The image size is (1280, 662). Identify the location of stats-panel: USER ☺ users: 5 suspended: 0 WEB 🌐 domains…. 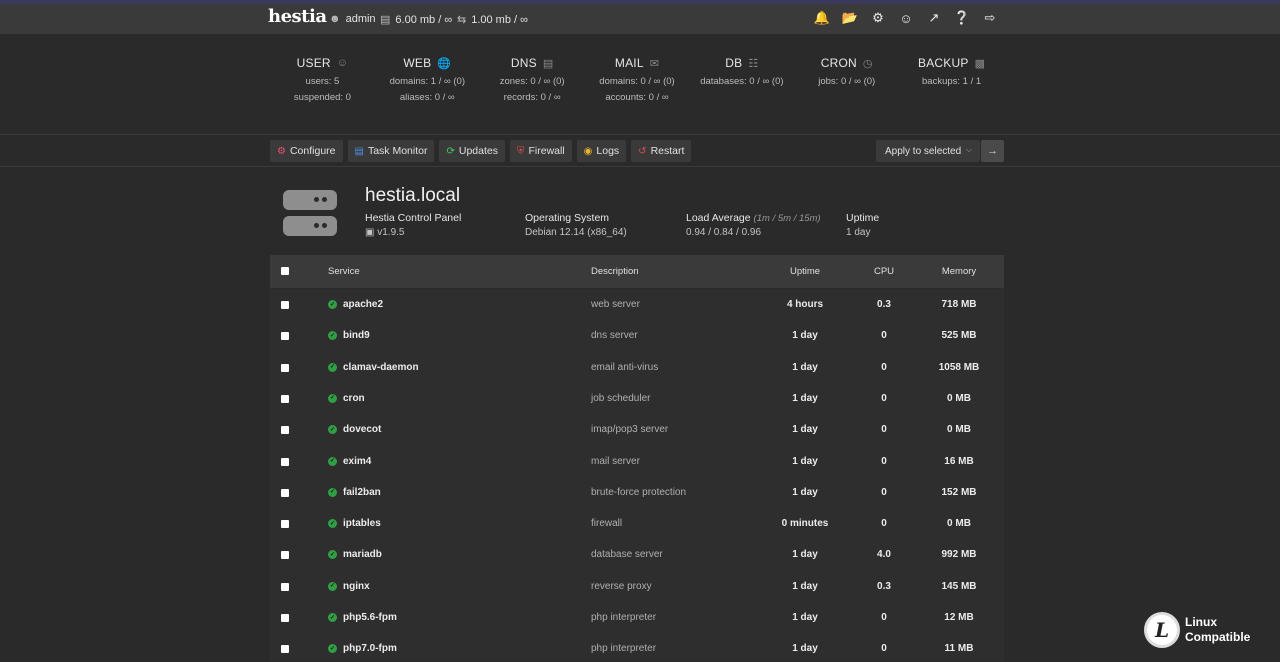
(637, 84).